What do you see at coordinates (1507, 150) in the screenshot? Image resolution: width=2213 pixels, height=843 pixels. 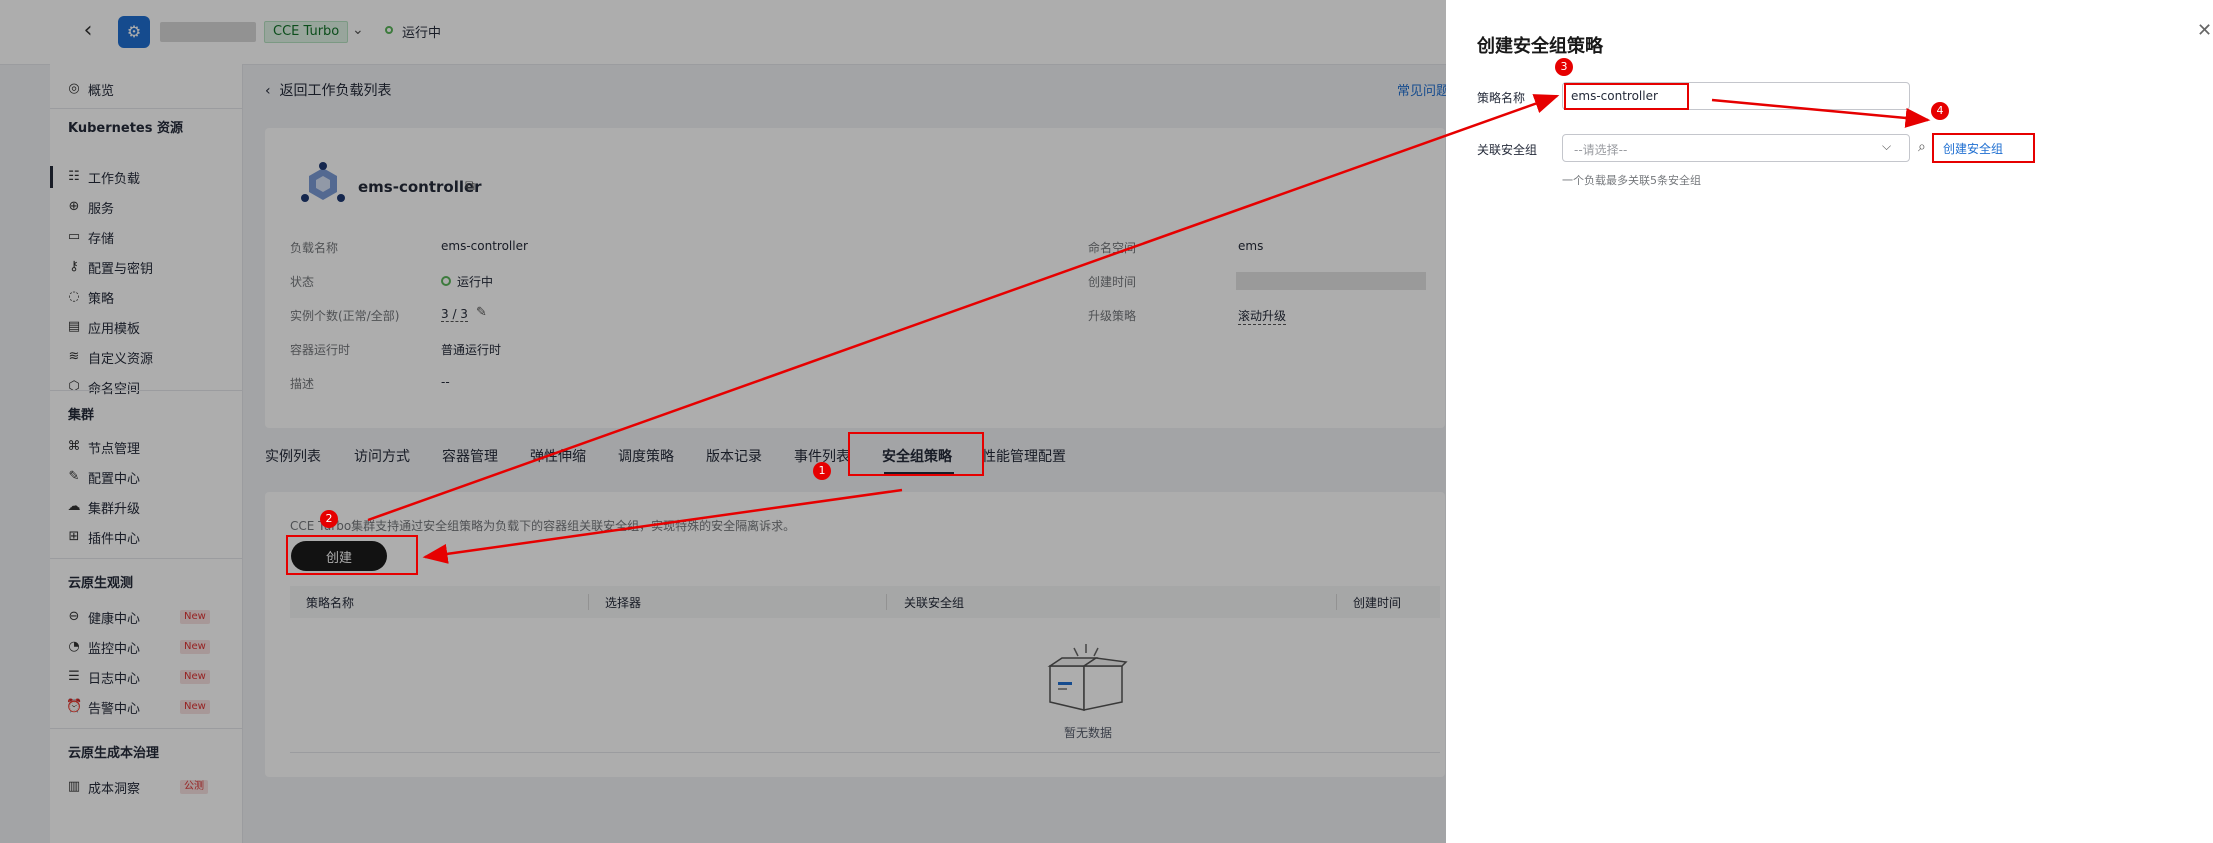 I see `security-group-label: 关联安全组` at bounding box center [1507, 150].